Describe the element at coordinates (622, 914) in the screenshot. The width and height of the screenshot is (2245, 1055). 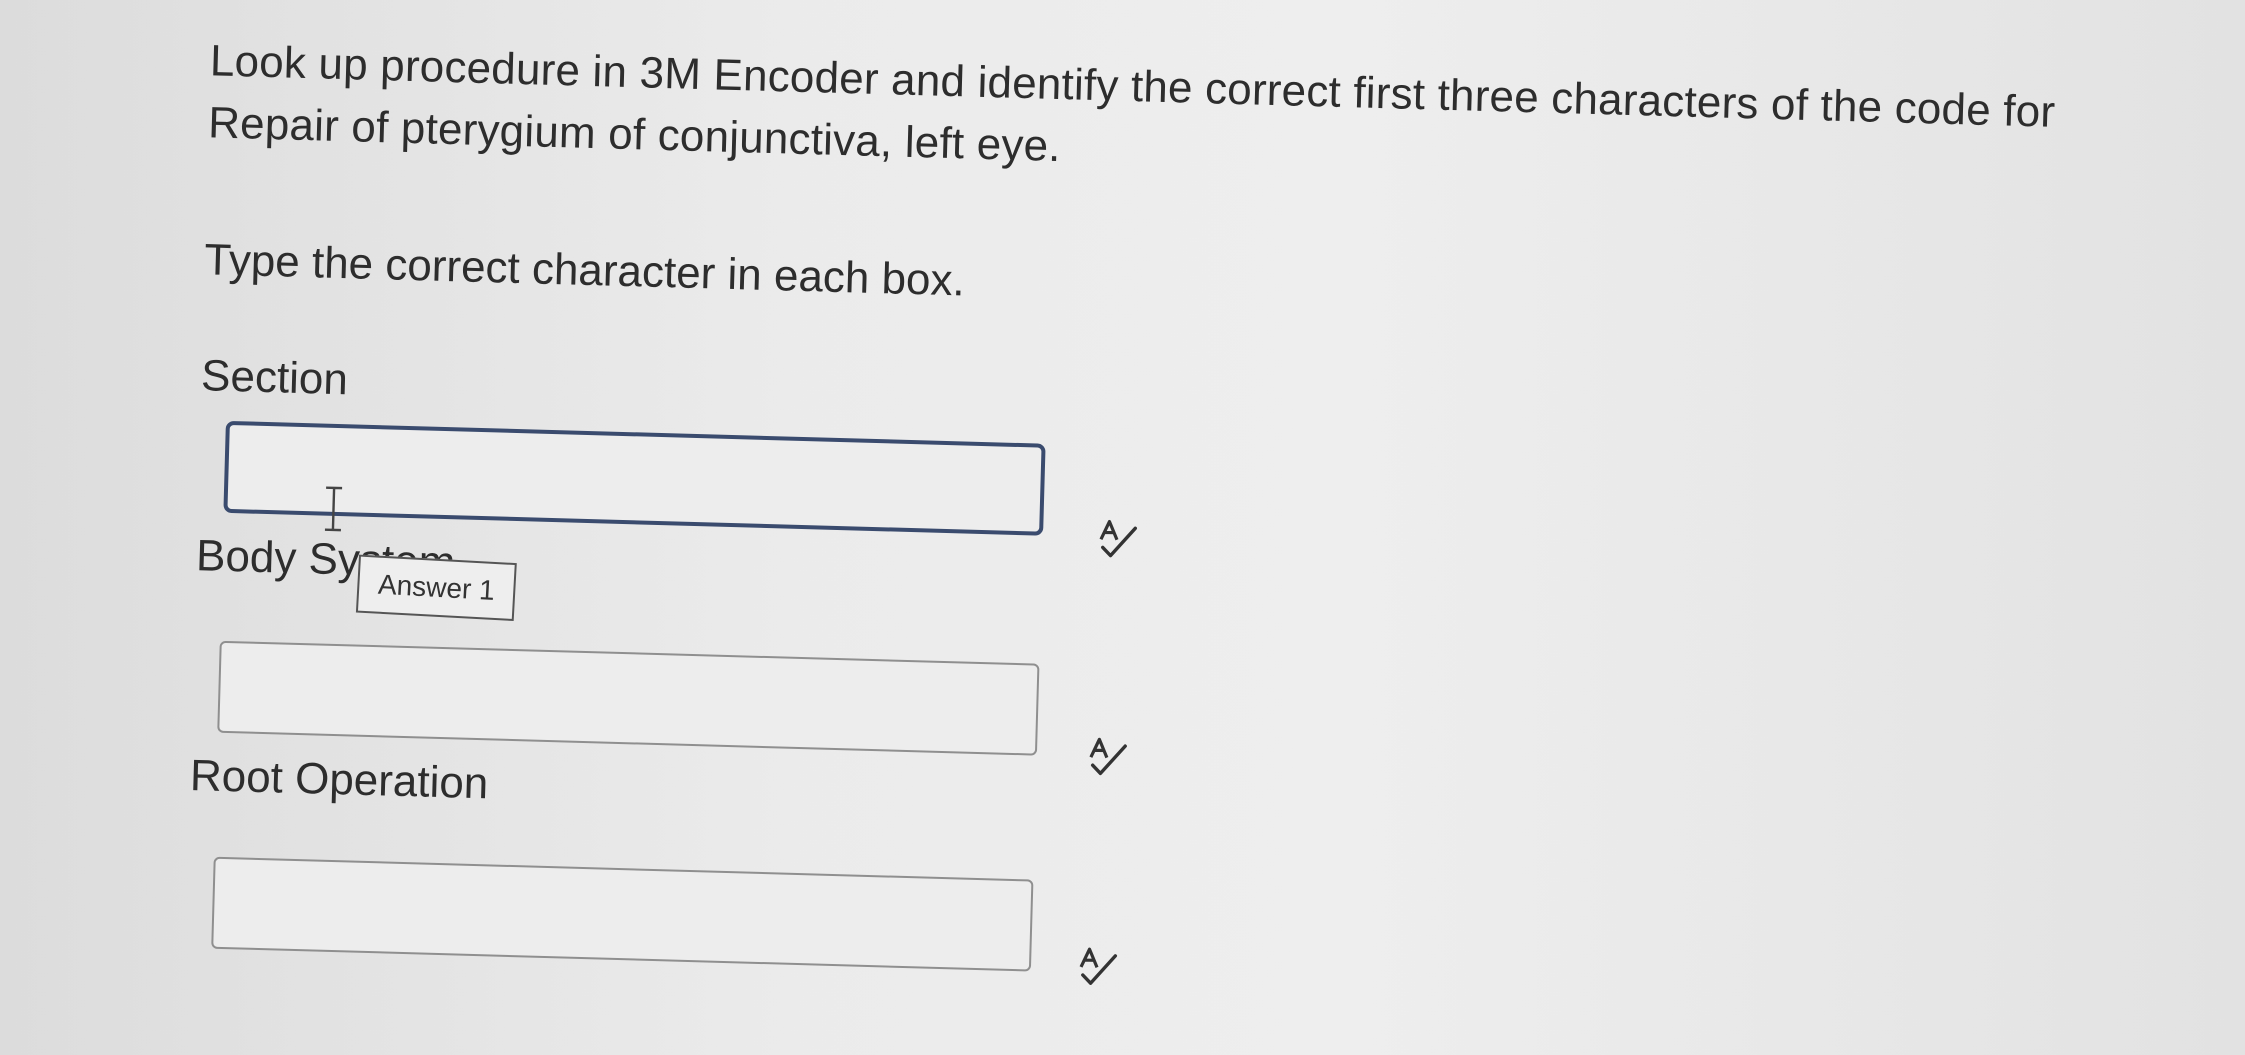
I see `root-operation-answer-input` at that location.